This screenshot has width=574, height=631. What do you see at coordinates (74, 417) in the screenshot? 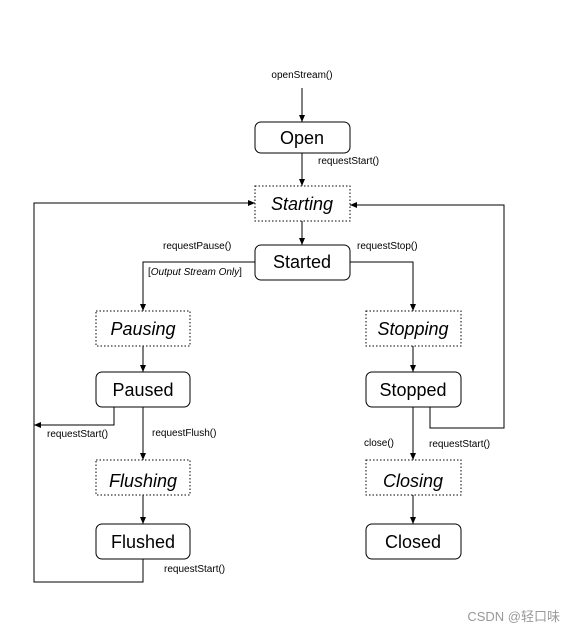
I see `arrow-paused-request-start` at bounding box center [74, 417].